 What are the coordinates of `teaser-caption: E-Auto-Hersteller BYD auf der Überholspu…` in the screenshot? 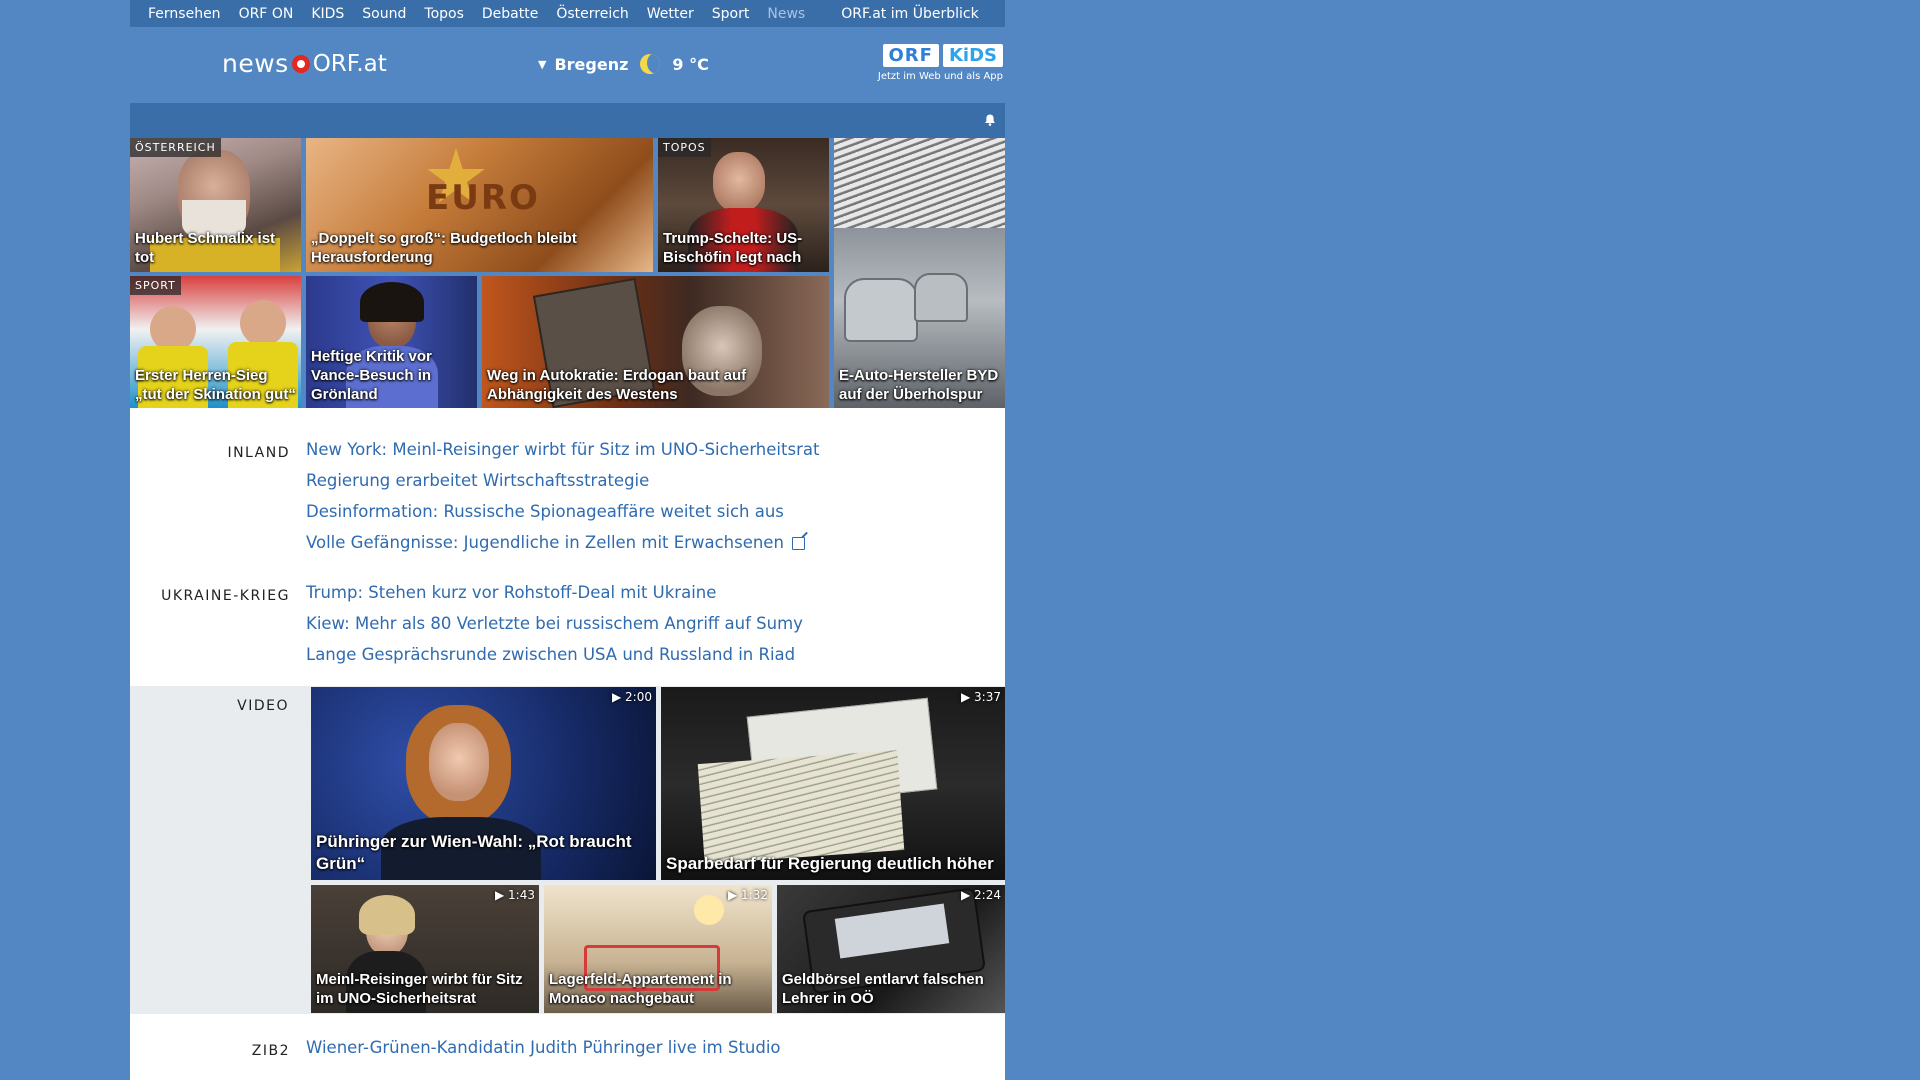 It's located at (919, 385).